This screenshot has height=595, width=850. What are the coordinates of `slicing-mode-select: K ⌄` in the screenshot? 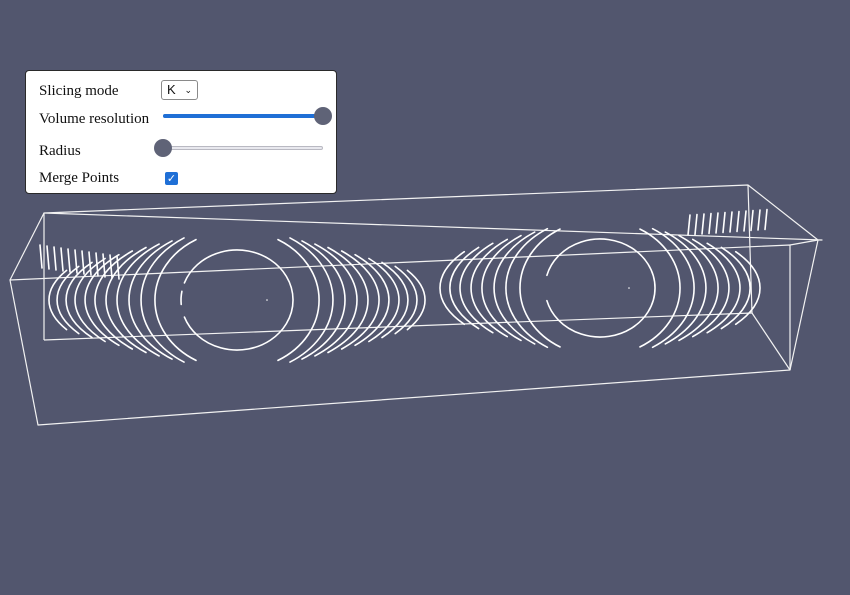 It's located at (179, 90).